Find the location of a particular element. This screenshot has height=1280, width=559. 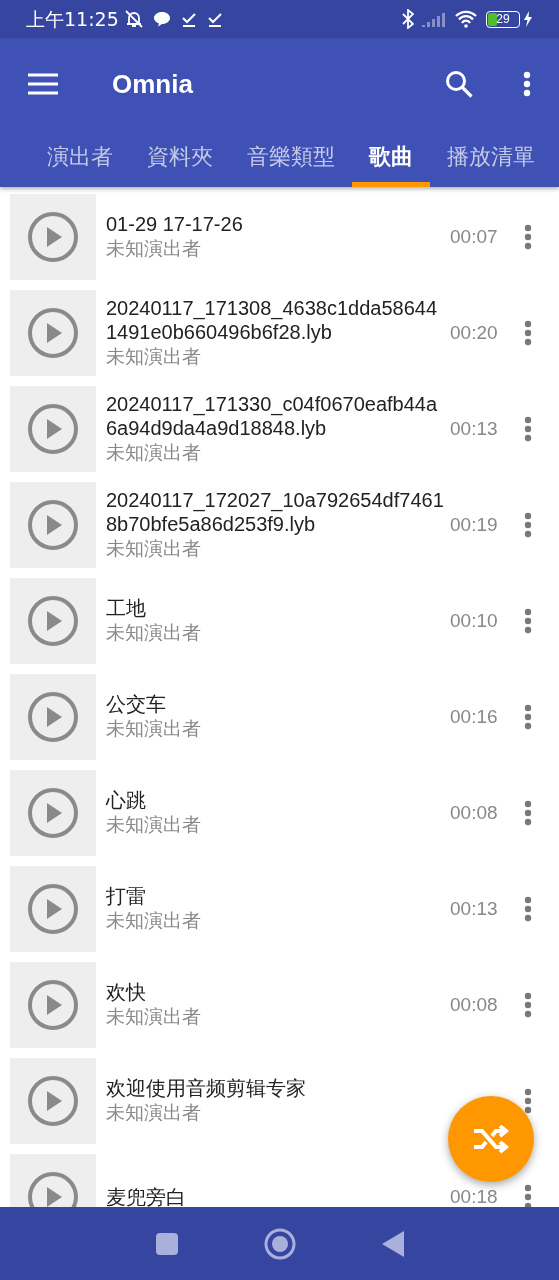

song-row: 心跳 未知演出者 00:08 is located at coordinates (279, 813).